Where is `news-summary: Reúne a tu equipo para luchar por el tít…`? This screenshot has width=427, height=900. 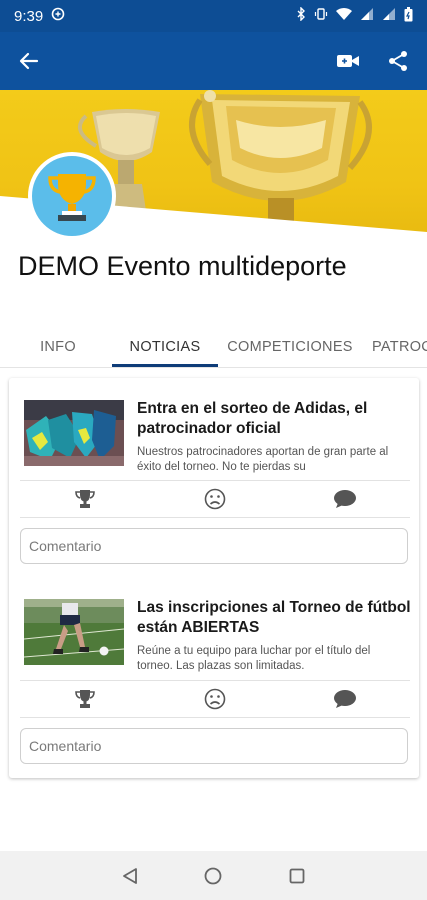
news-summary: Reúne a tu equipo para luchar por el tít… is located at coordinates (254, 658).